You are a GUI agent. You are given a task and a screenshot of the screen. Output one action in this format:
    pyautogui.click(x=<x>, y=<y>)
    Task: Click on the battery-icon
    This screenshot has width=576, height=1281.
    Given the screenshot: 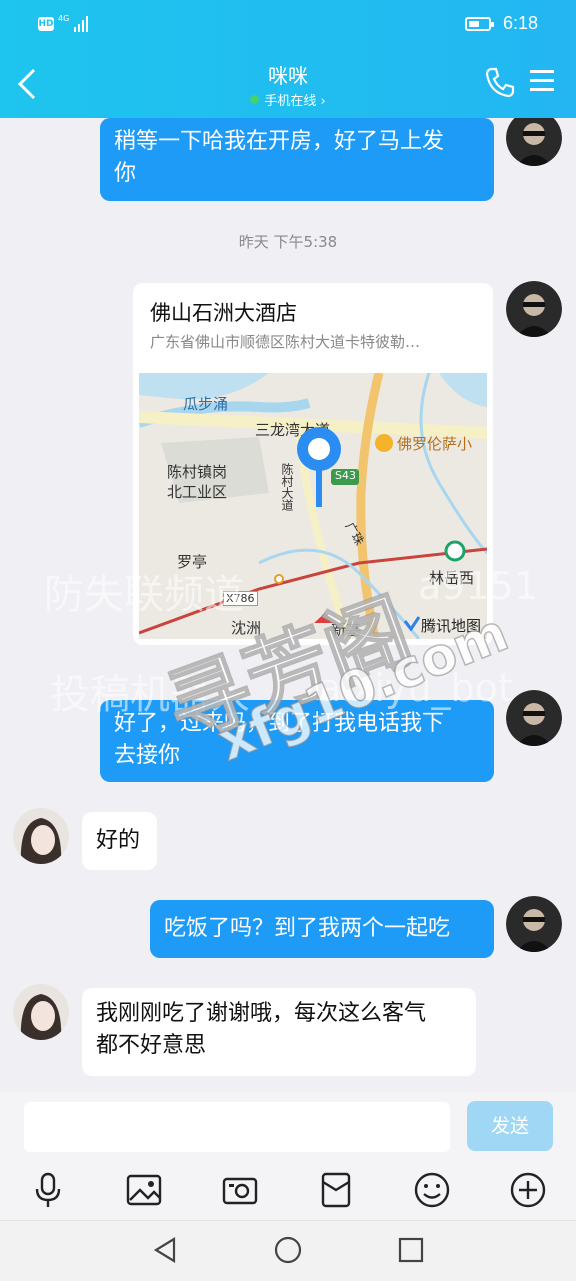 What is the action you would take?
    pyautogui.click(x=479, y=24)
    